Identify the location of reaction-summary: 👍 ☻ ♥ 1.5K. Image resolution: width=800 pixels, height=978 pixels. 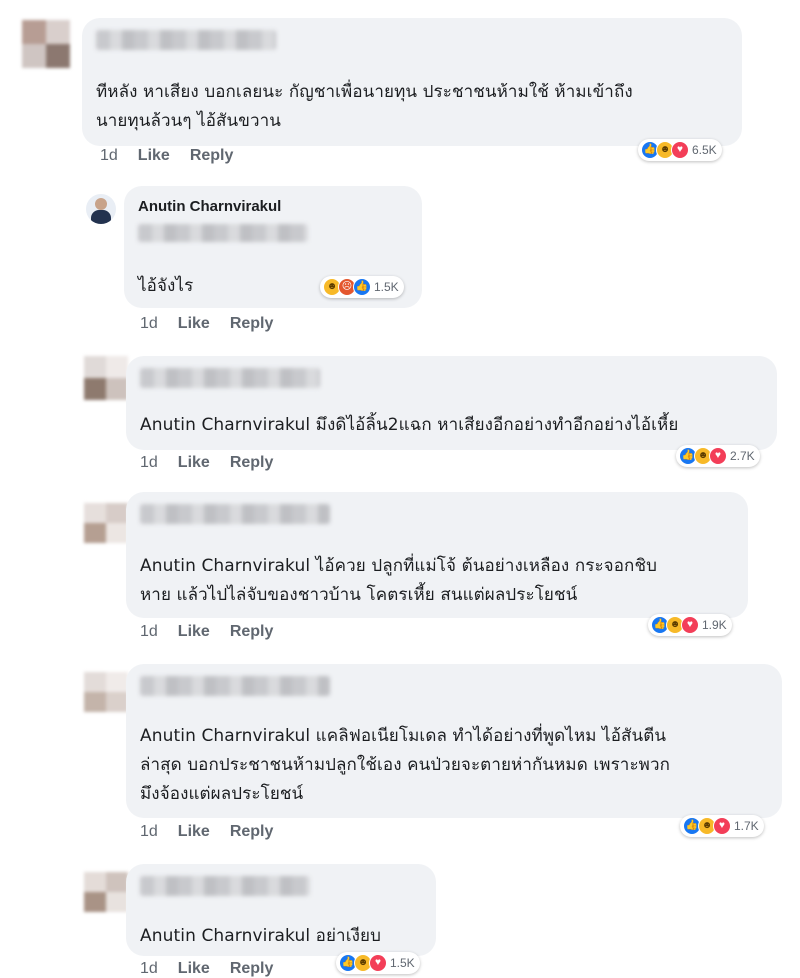
(378, 963).